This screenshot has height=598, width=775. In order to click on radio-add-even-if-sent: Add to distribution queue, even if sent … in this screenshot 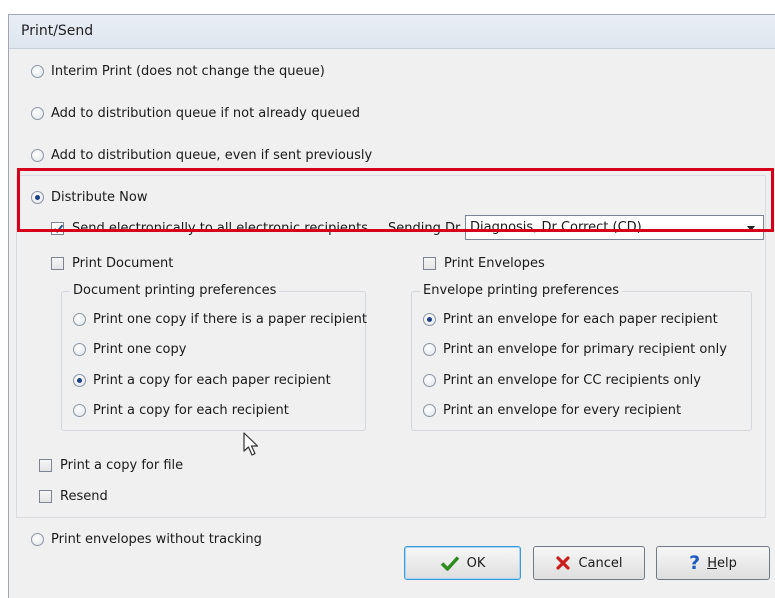, I will do `click(201, 155)`.